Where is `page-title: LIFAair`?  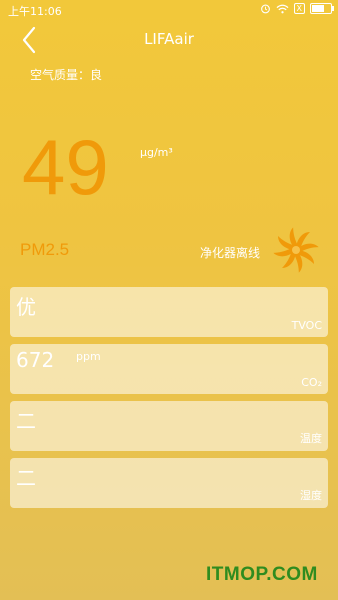
page-title: LIFAair is located at coordinates (169, 39).